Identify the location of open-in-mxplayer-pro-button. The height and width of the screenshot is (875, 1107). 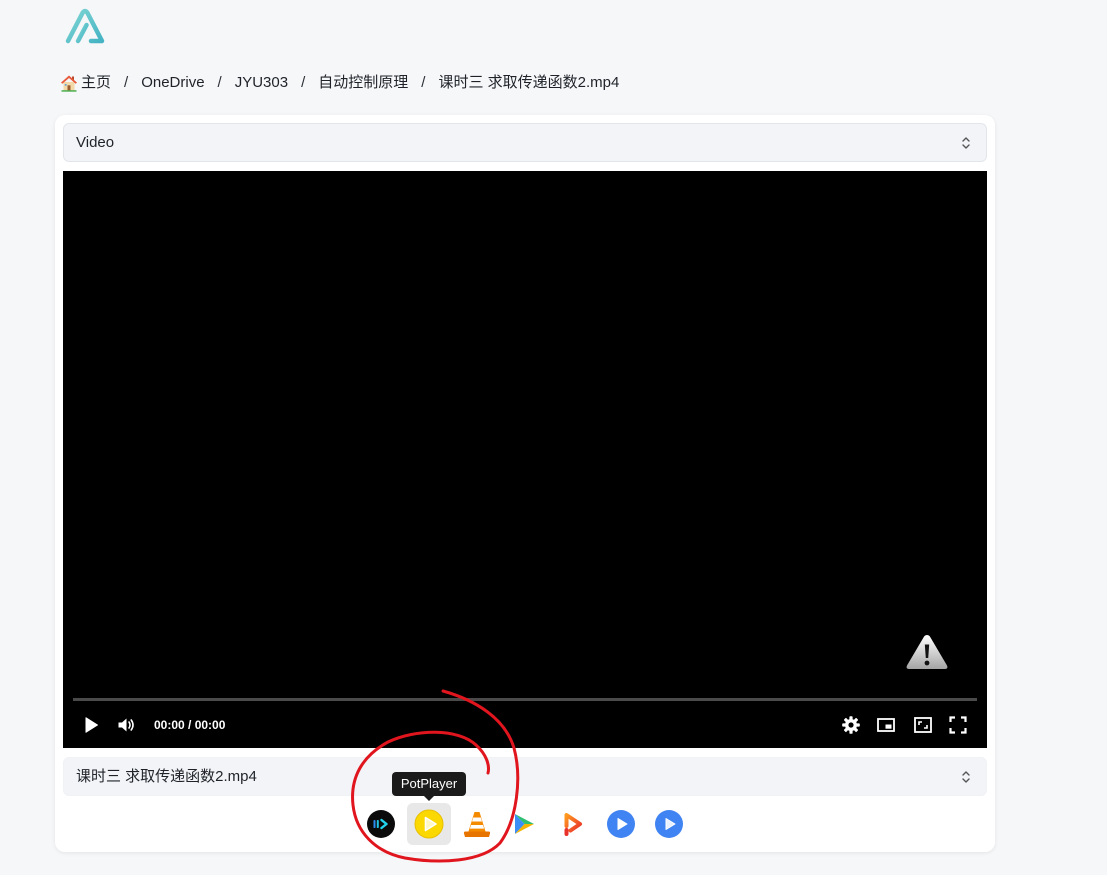
(669, 824).